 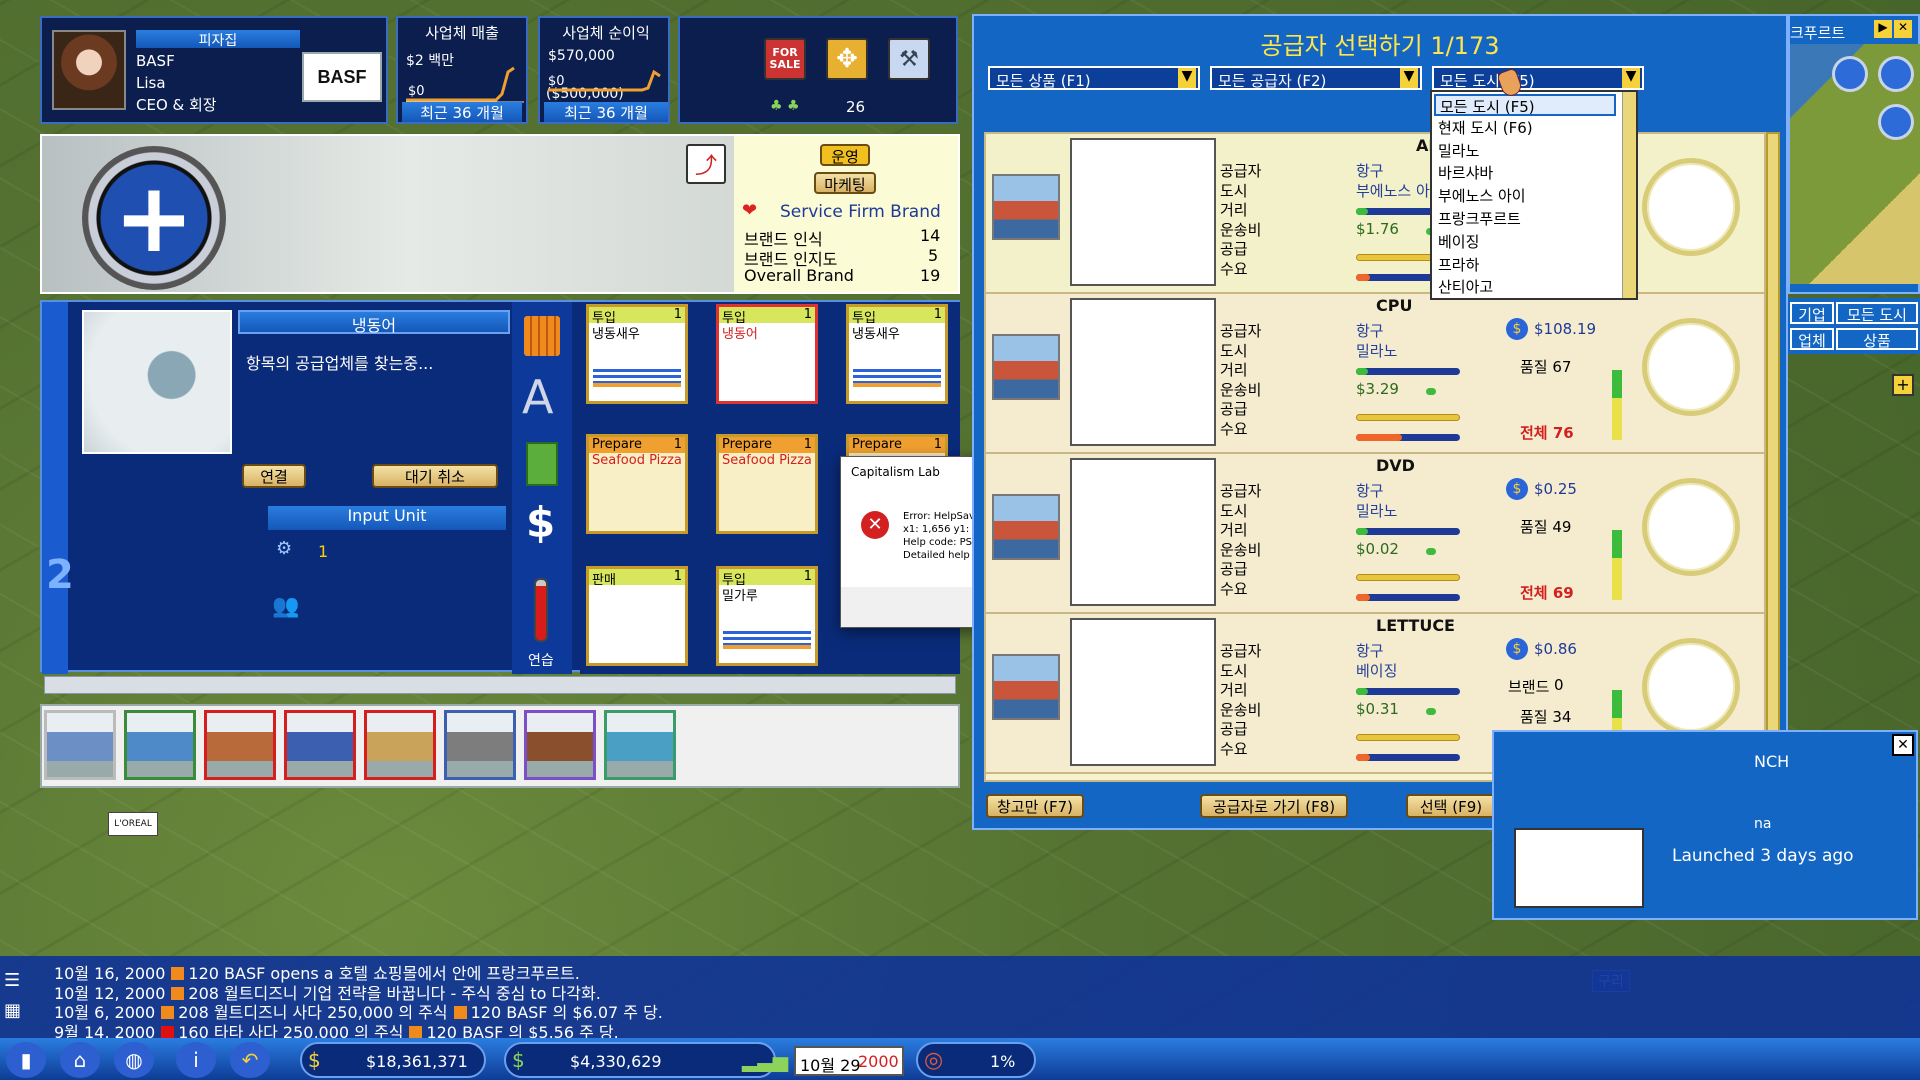 What do you see at coordinates (80, 1060) in the screenshot?
I see `city-view-icon: ⌂` at bounding box center [80, 1060].